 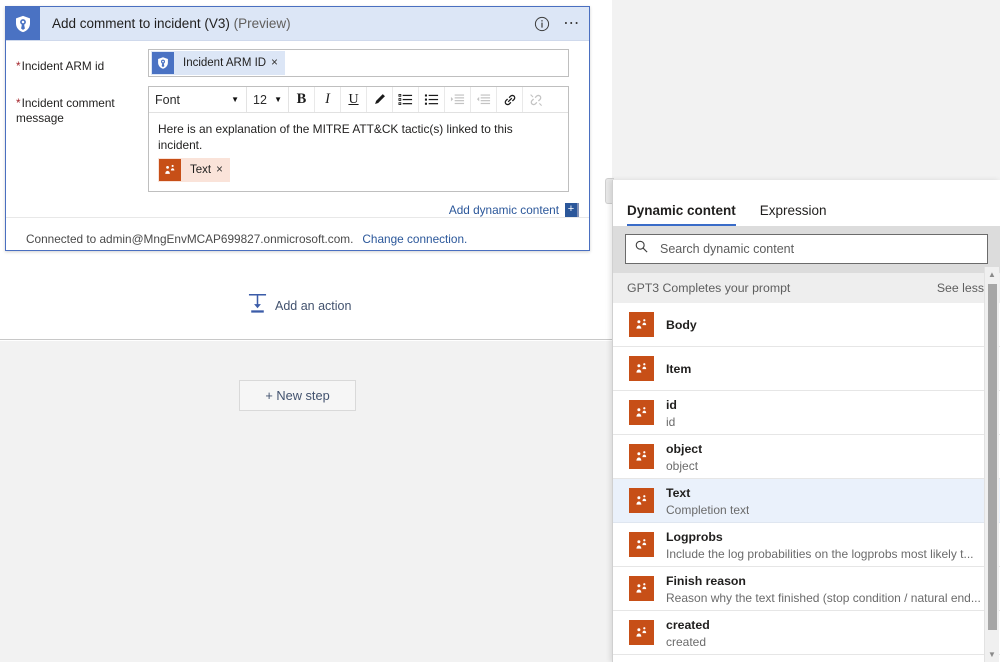 What do you see at coordinates (806, 633) in the screenshot?
I see `list-item: created created` at bounding box center [806, 633].